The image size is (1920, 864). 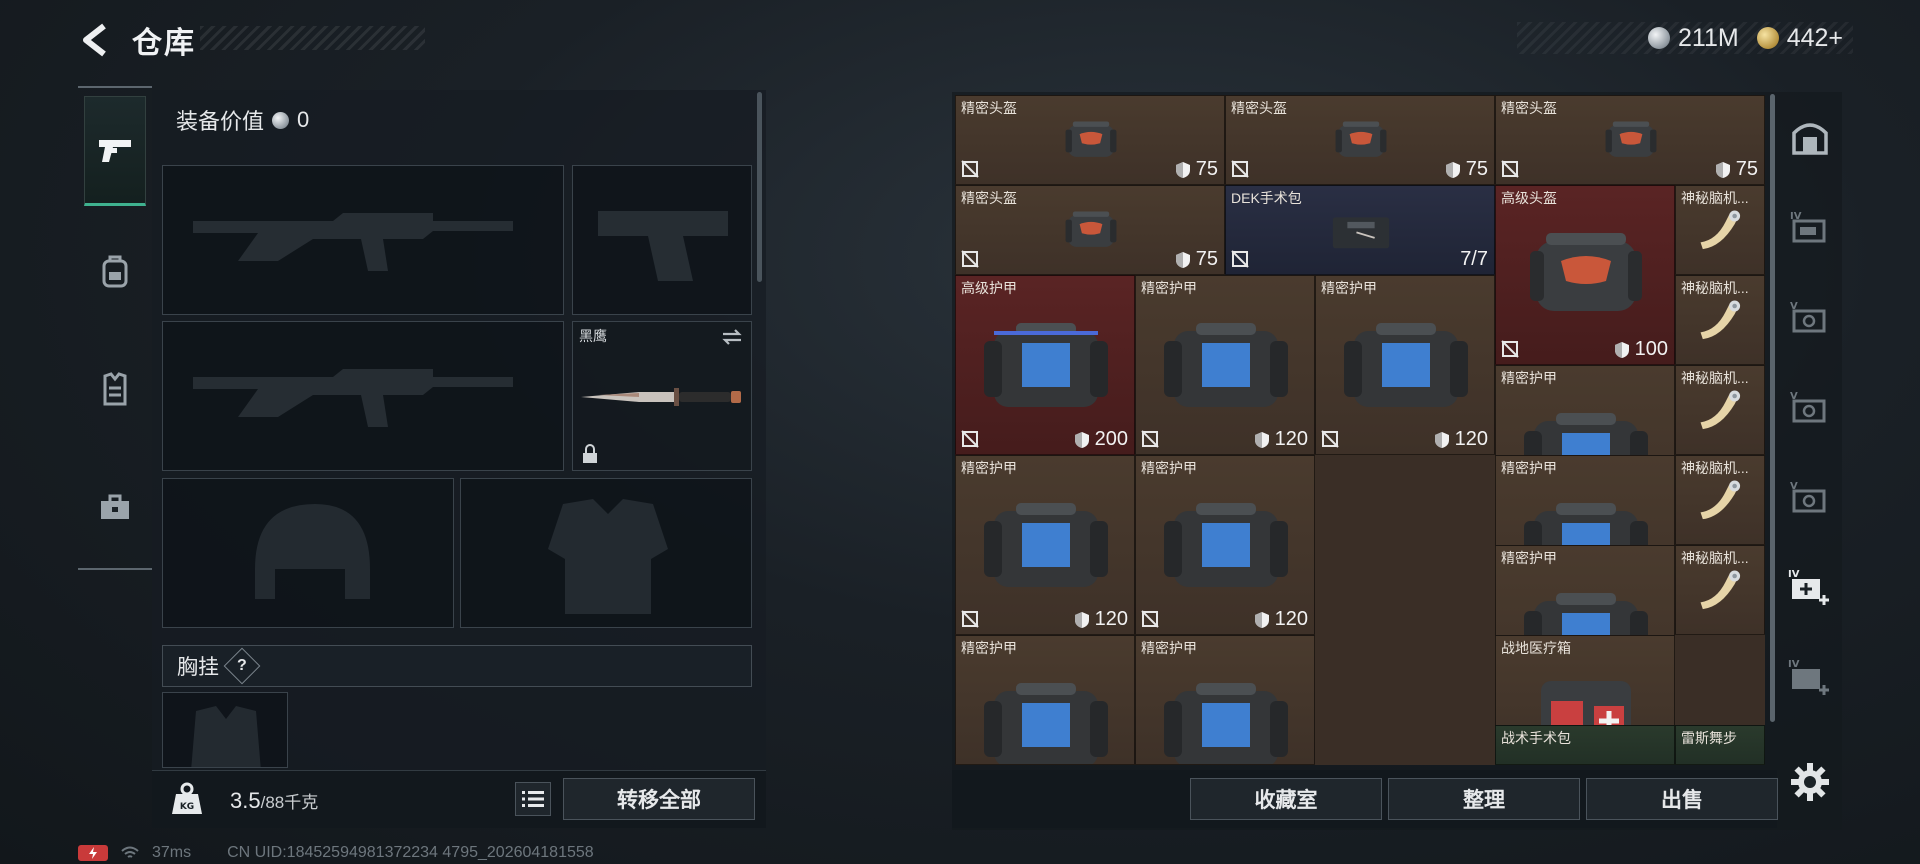 I want to click on rail-safe-box, so click(x=1810, y=137).